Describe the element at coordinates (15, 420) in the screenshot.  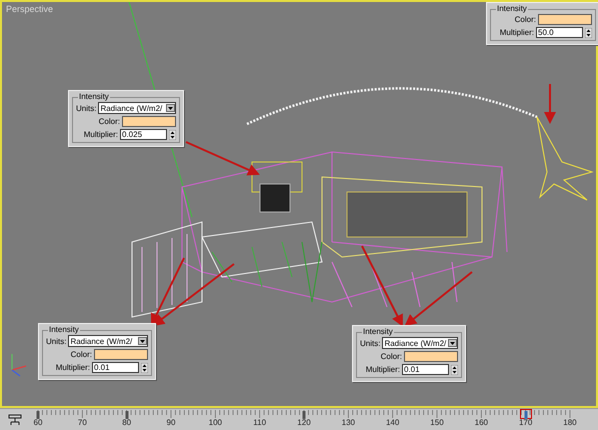
I see `curve-editor-icon` at that location.